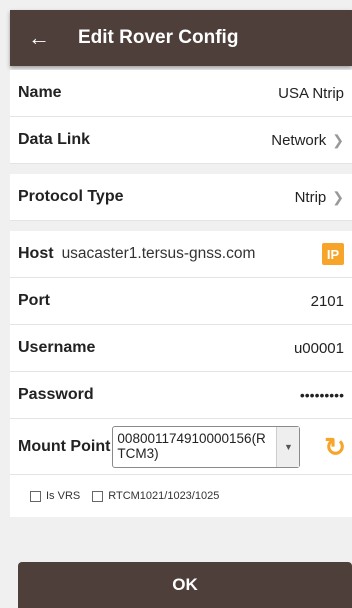 The width and height of the screenshot is (352, 608). What do you see at coordinates (40, 92) in the screenshot?
I see `name-label: Name` at bounding box center [40, 92].